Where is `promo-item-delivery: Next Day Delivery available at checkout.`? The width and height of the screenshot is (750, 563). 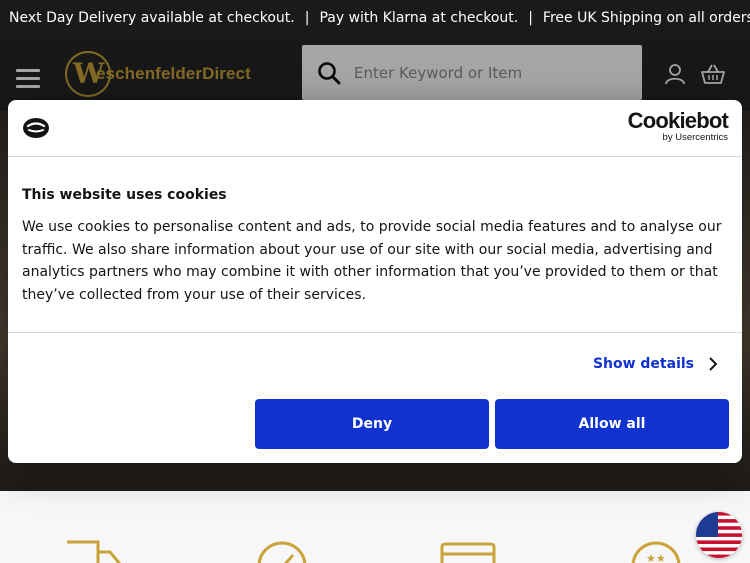
promo-item-delivery: Next Day Delivery available at checkout. is located at coordinates (152, 18).